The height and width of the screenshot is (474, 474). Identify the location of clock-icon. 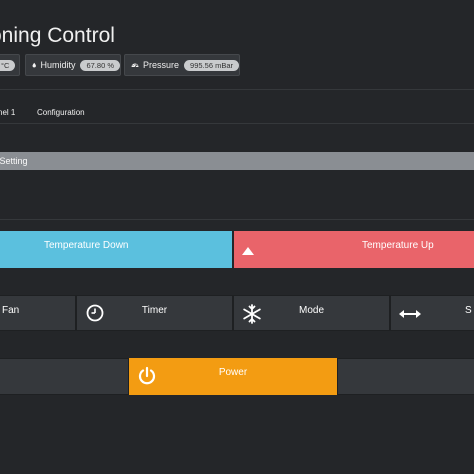
(95, 313).